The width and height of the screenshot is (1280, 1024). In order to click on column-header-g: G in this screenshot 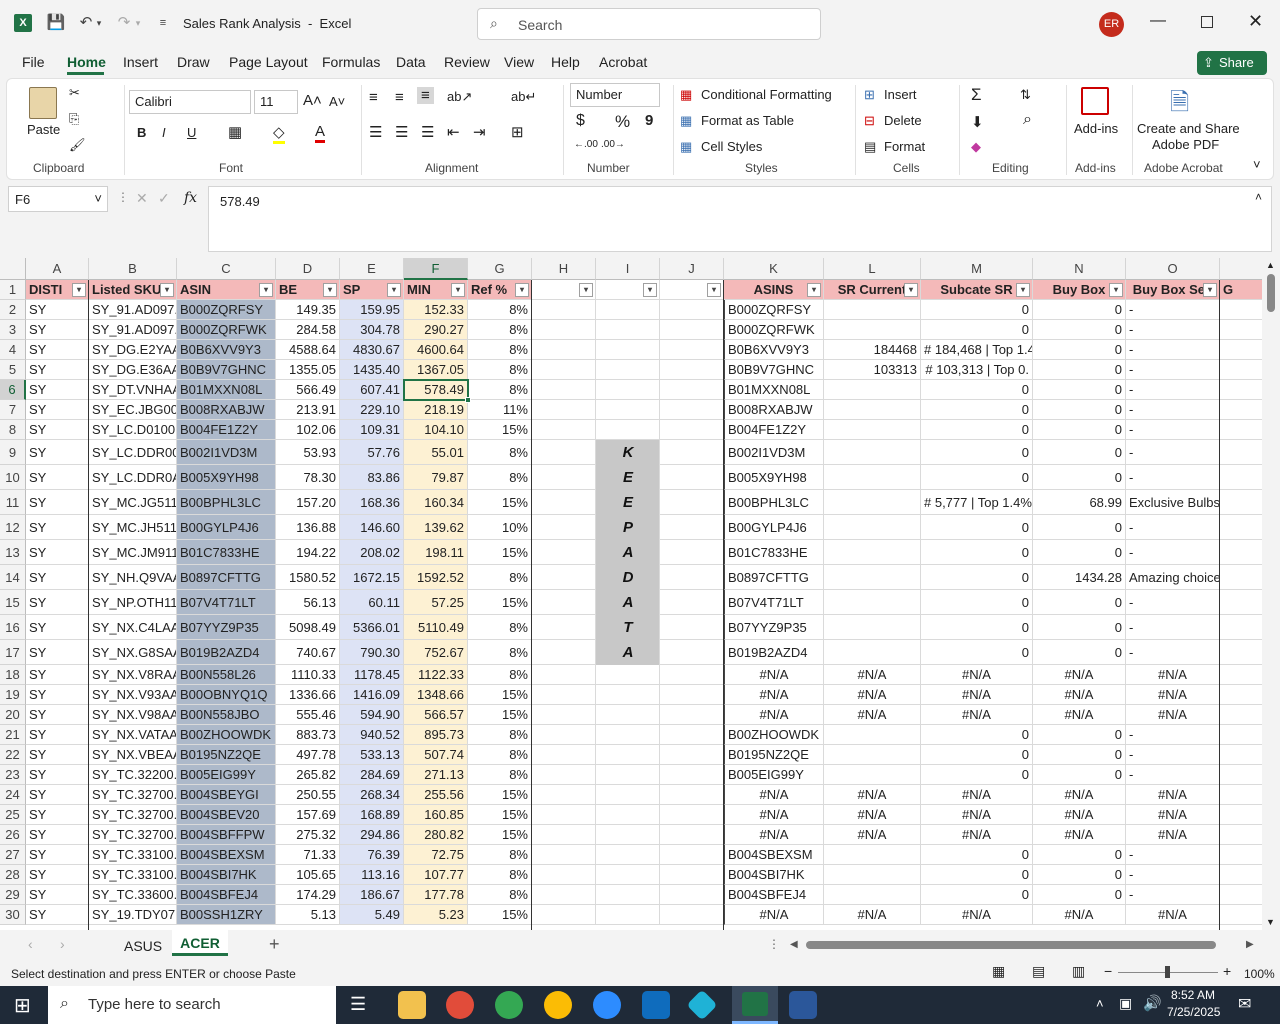, I will do `click(500, 269)`.